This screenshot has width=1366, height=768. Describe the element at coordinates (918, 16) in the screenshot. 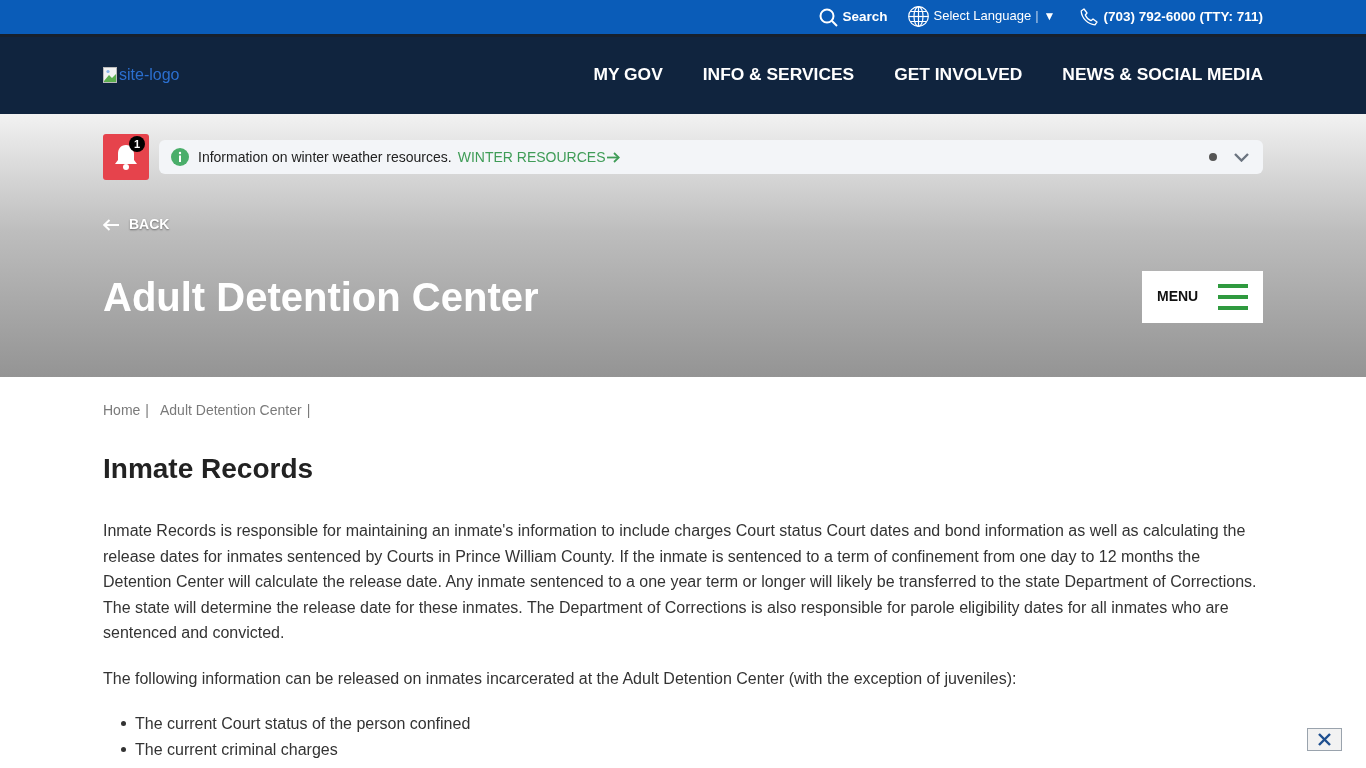

I see `globe-icon` at that location.